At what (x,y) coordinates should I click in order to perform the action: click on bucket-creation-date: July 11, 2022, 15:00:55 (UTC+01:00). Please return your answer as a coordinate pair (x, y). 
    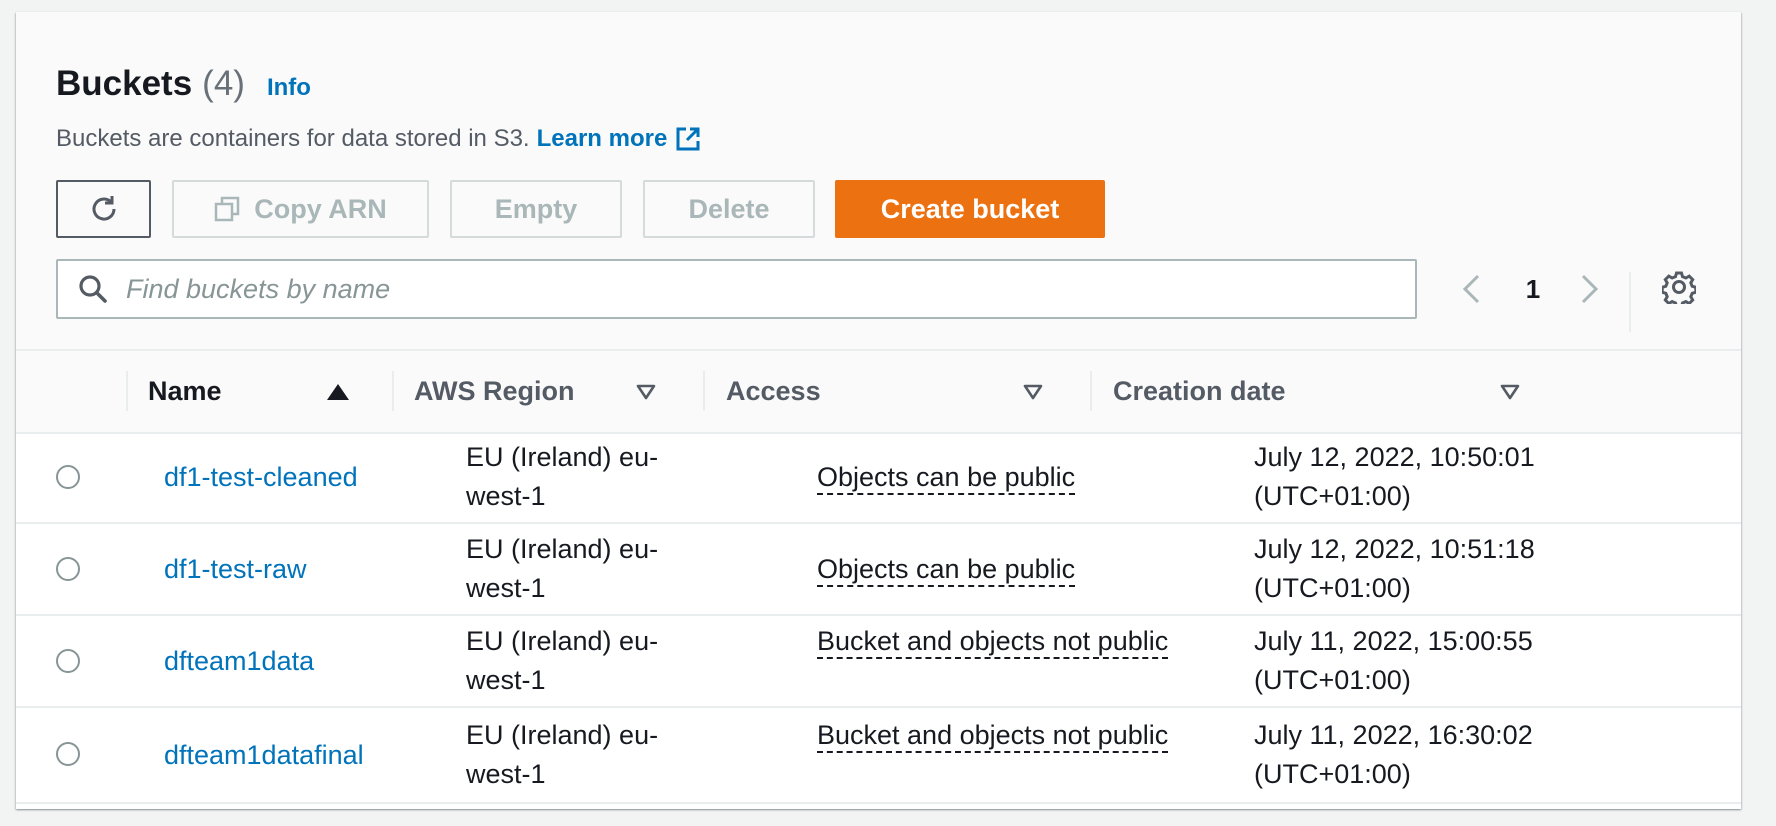
    Looking at the image, I should click on (1393, 660).